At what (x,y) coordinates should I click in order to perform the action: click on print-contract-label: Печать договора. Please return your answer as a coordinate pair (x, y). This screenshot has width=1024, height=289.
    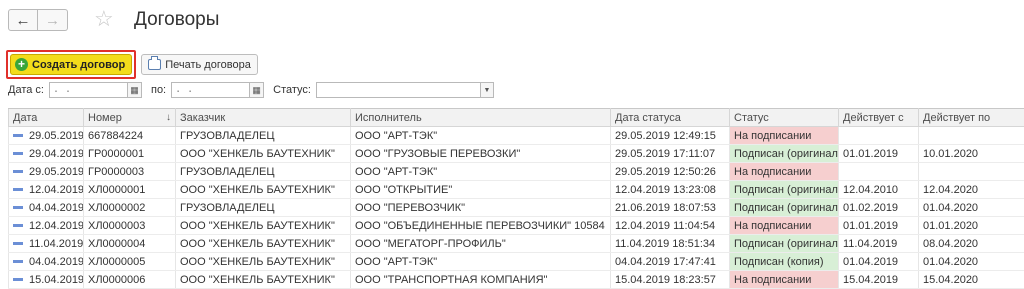
    Looking at the image, I should click on (208, 64).